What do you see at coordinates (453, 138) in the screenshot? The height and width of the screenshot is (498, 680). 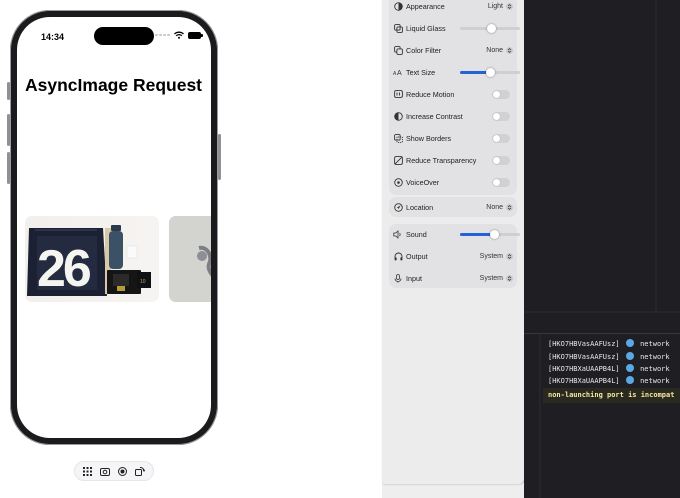 I see `row-show-borders: Show Borders` at bounding box center [453, 138].